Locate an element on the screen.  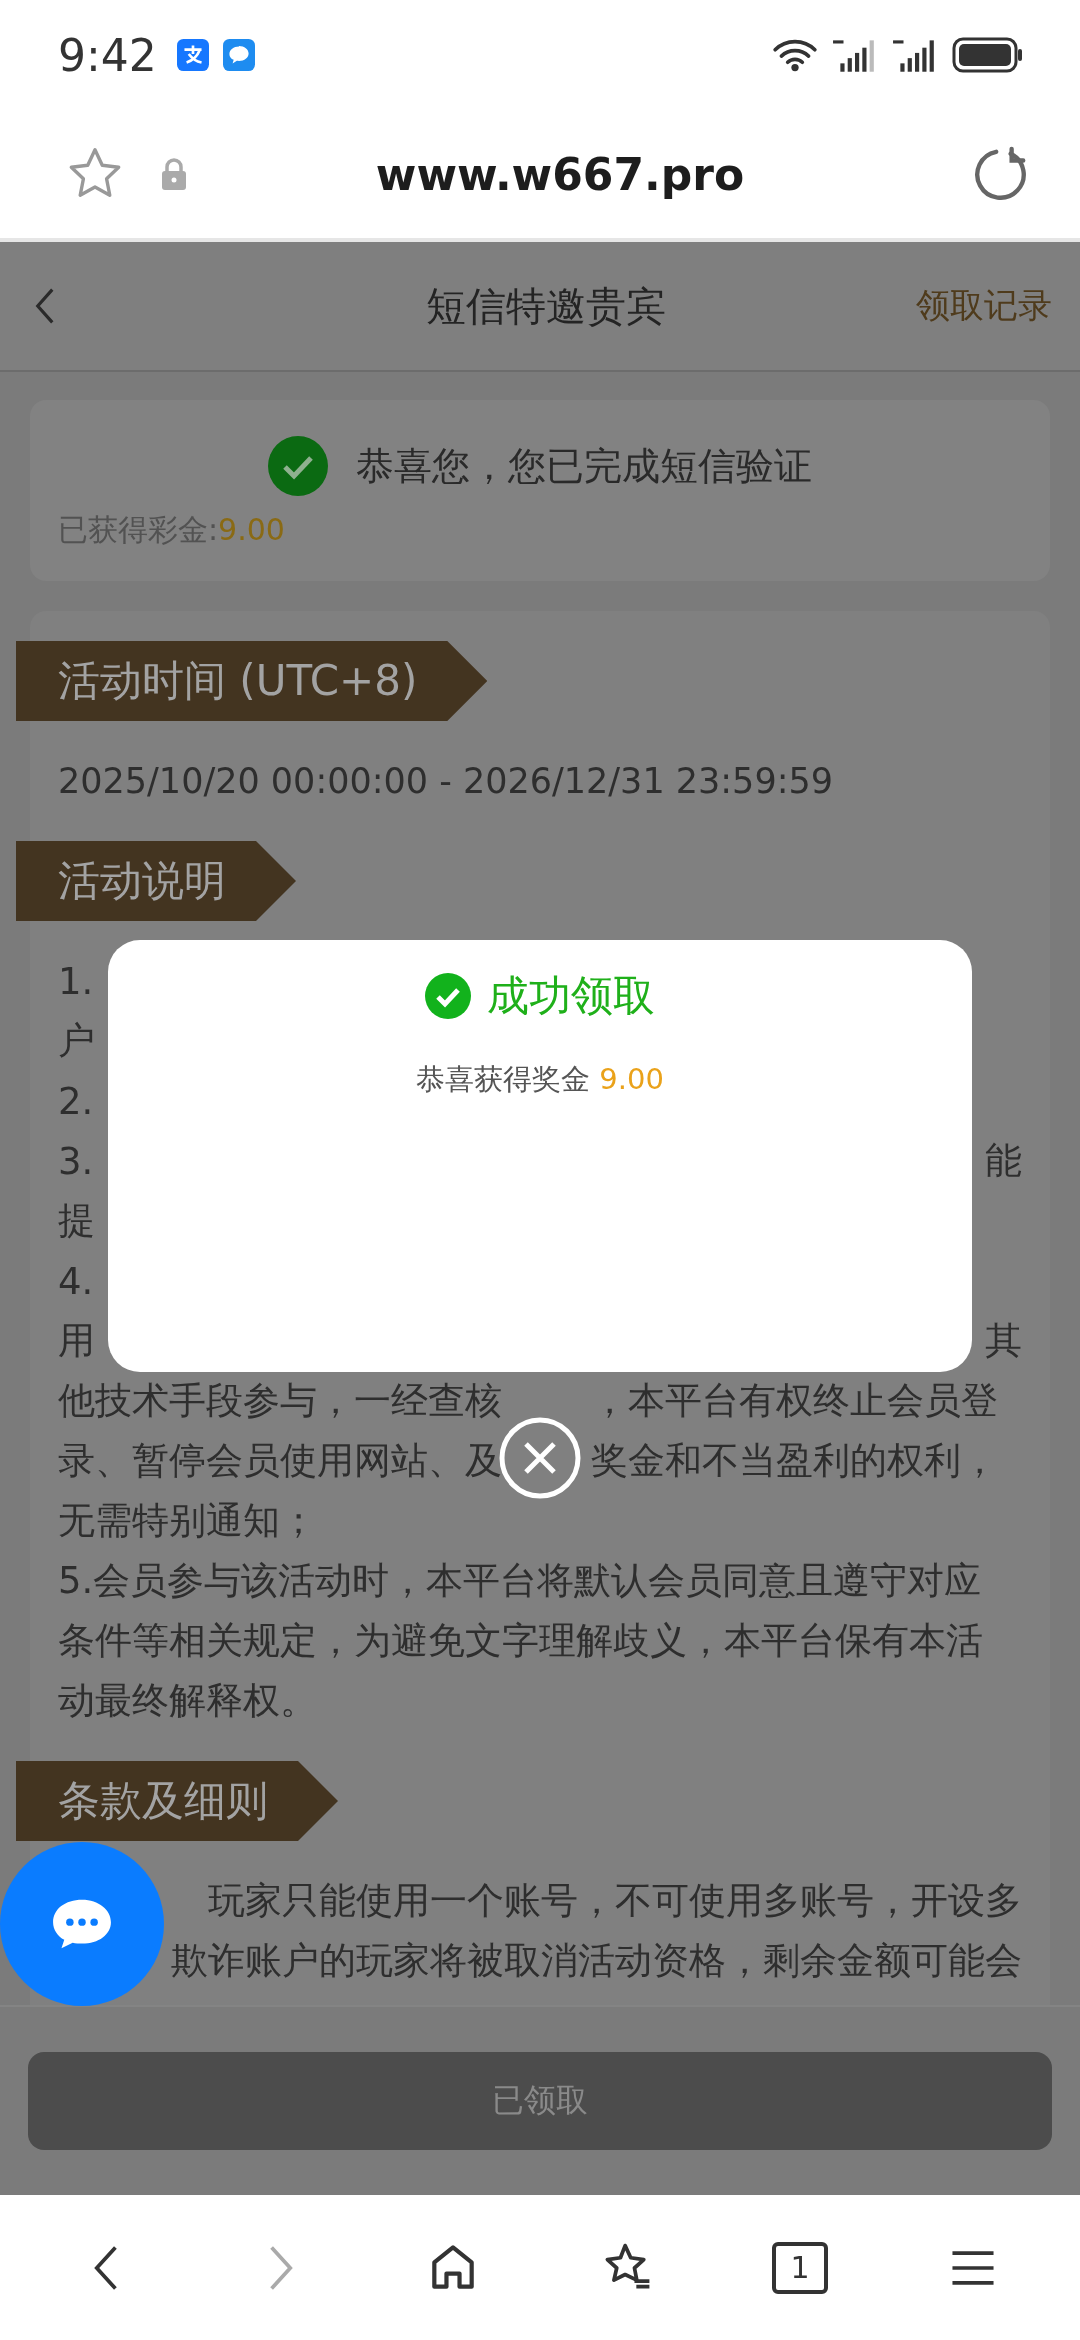
status-time: 9:42 is located at coordinates (107, 55).